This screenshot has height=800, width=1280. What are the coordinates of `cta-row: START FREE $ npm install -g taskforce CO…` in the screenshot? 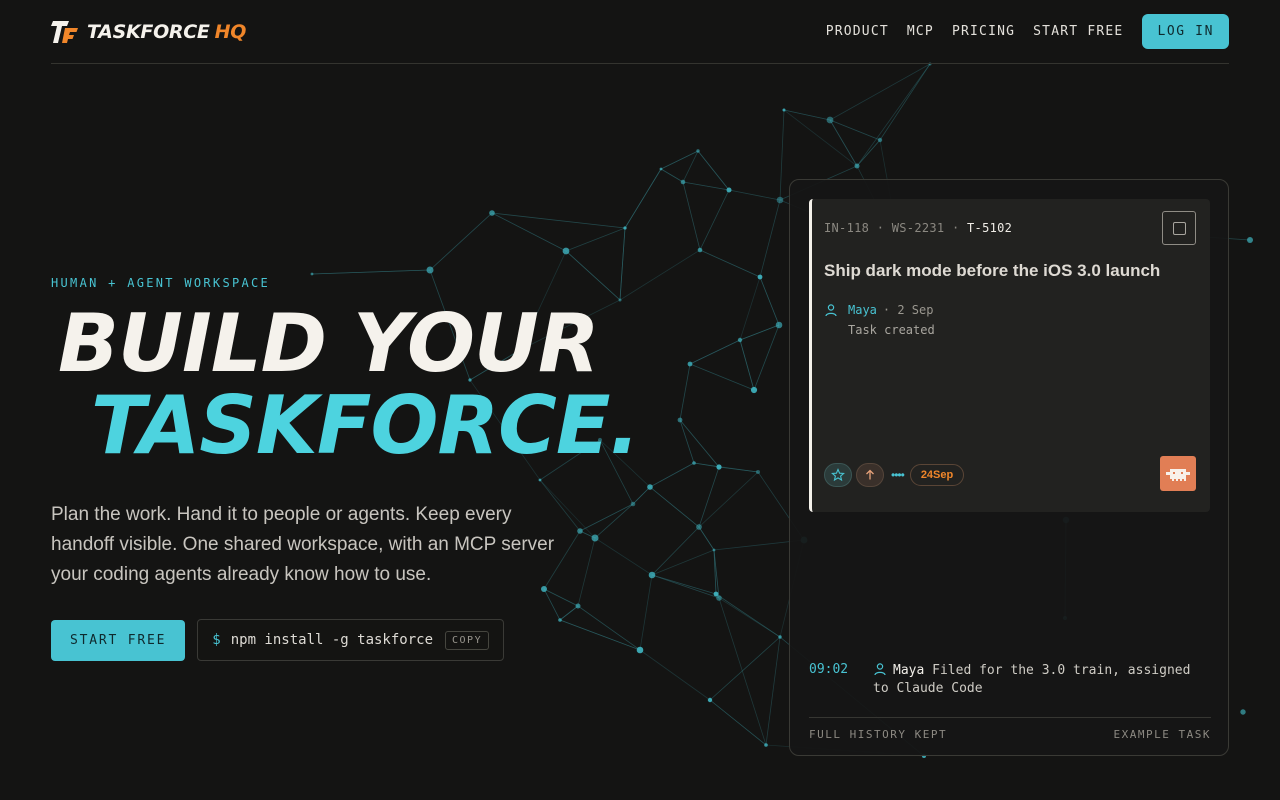 It's located at (278, 640).